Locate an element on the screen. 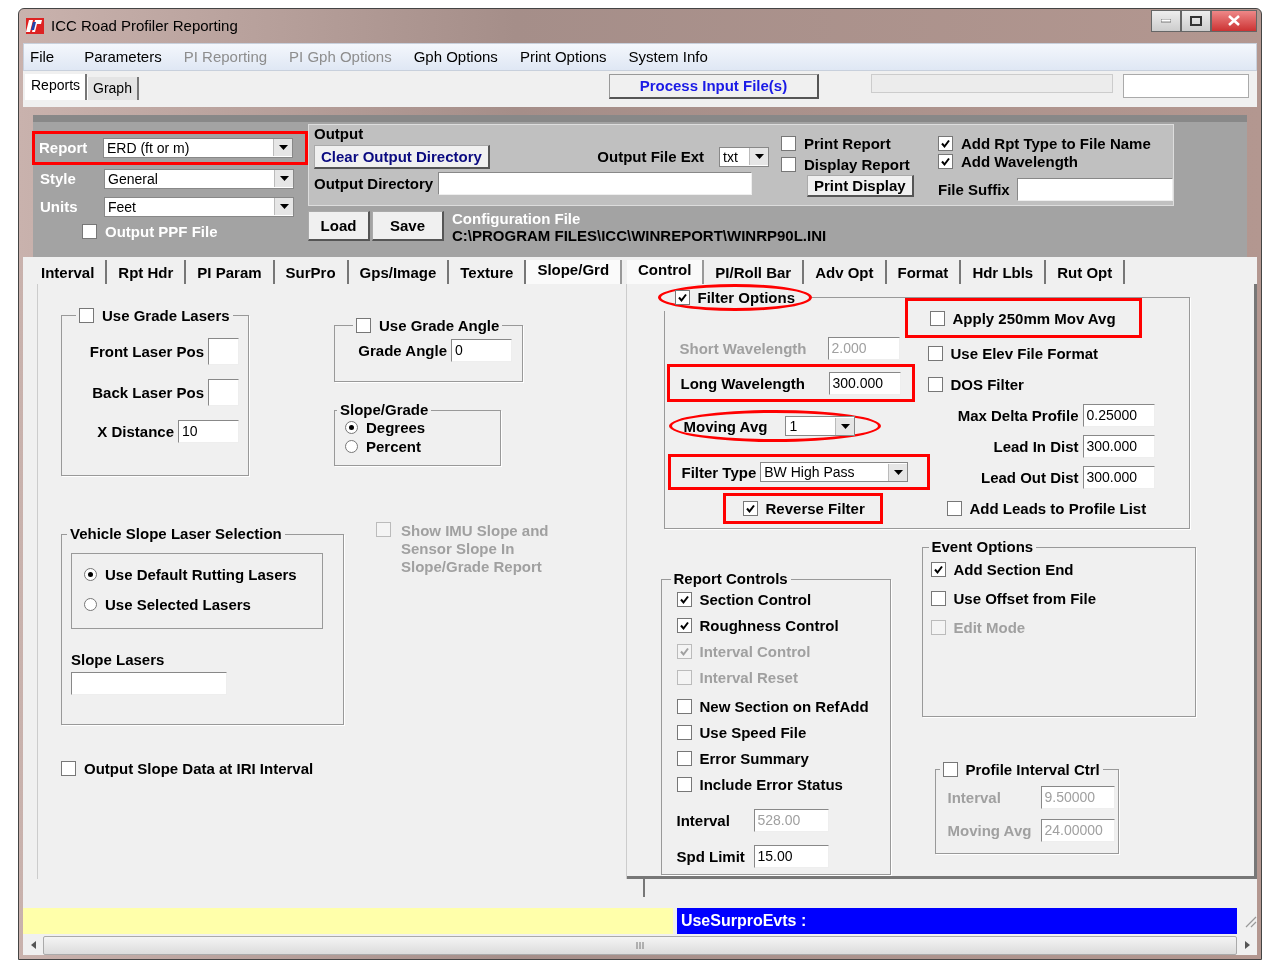 The width and height of the screenshot is (1273, 968). menu-item: Print Options is located at coordinates (563, 57).